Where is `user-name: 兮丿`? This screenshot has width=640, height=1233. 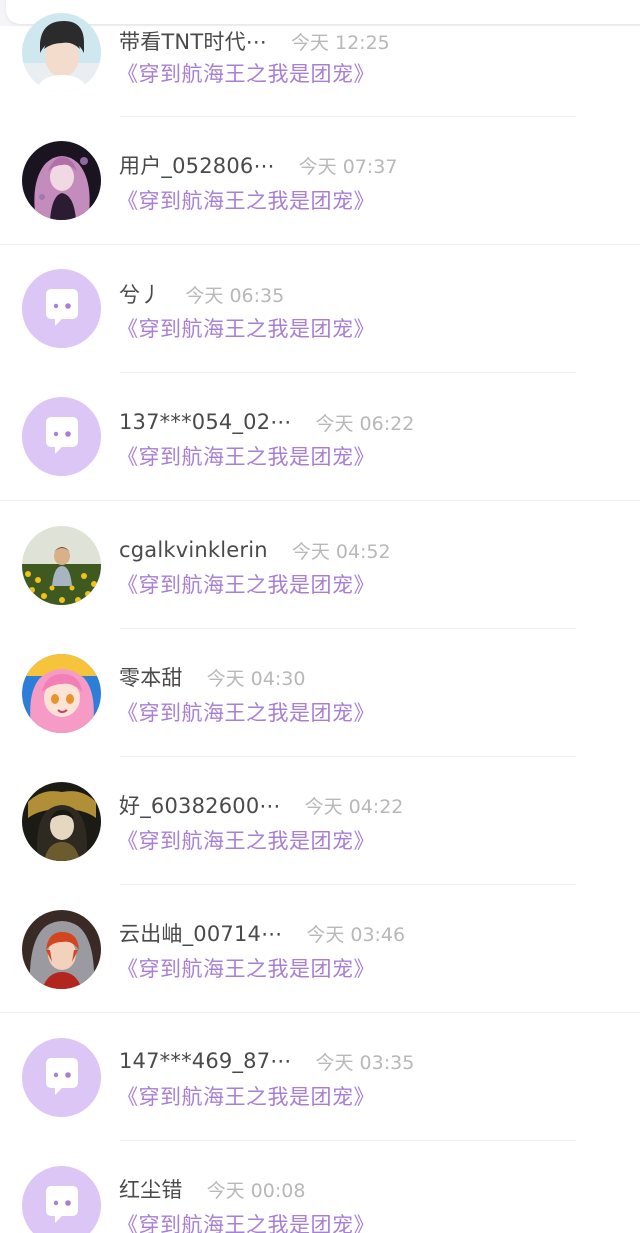
user-name: 兮丿 is located at coordinates (140, 294).